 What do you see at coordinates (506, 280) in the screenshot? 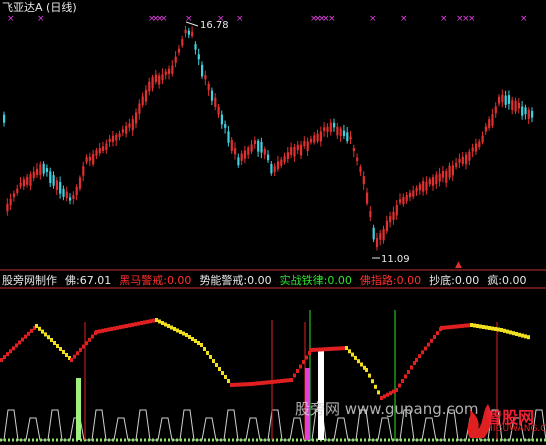
I see `indicator-item: 疯:0.00` at bounding box center [506, 280].